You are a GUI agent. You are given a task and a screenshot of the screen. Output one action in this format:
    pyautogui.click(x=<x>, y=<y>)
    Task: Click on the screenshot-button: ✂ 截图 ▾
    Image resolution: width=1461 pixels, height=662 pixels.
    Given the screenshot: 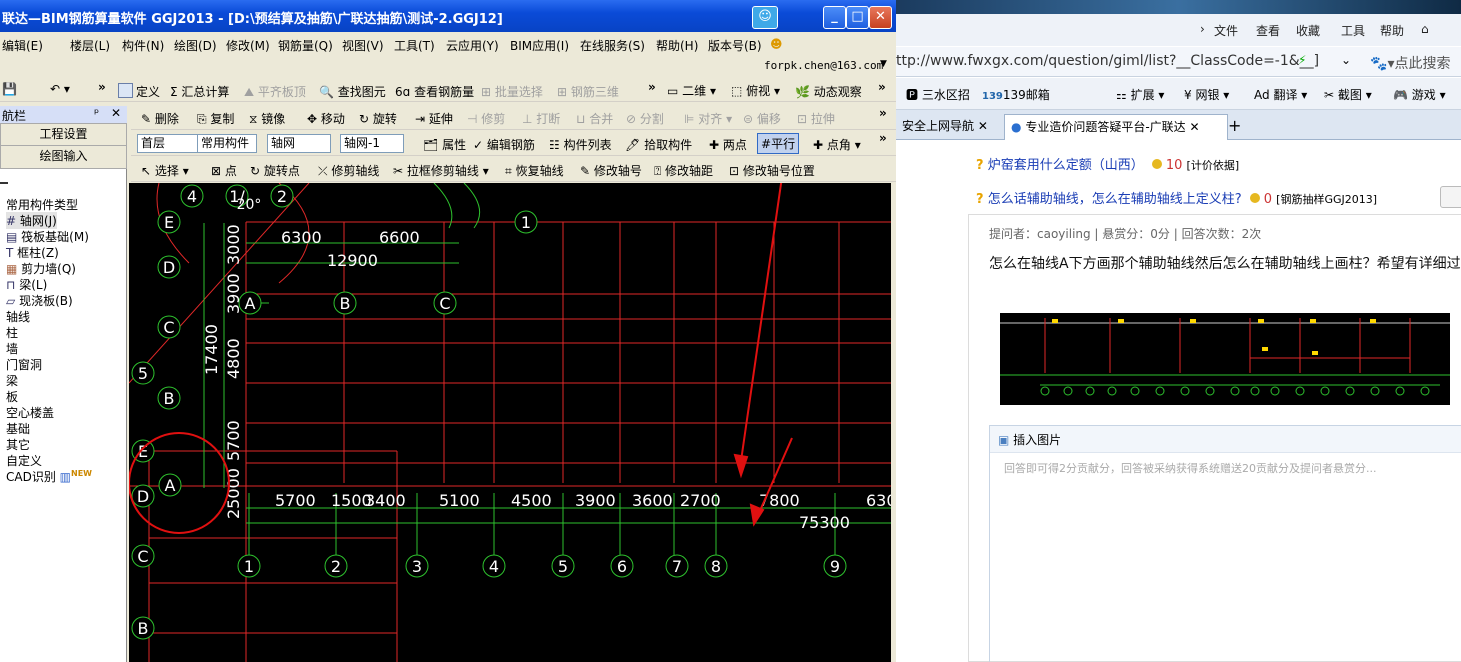 What is the action you would take?
    pyautogui.click(x=1348, y=94)
    